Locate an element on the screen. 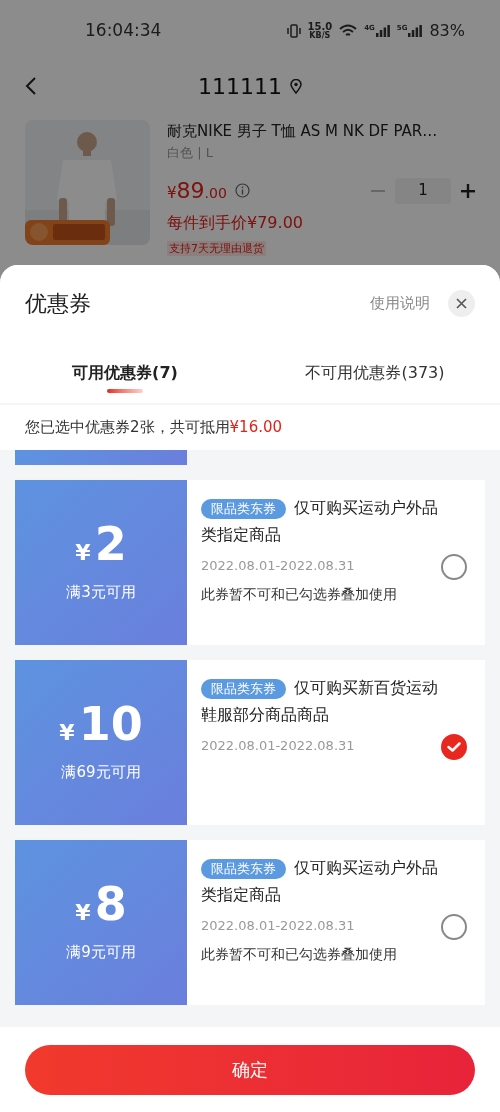  confirm-button: 确定 is located at coordinates (250, 1069).